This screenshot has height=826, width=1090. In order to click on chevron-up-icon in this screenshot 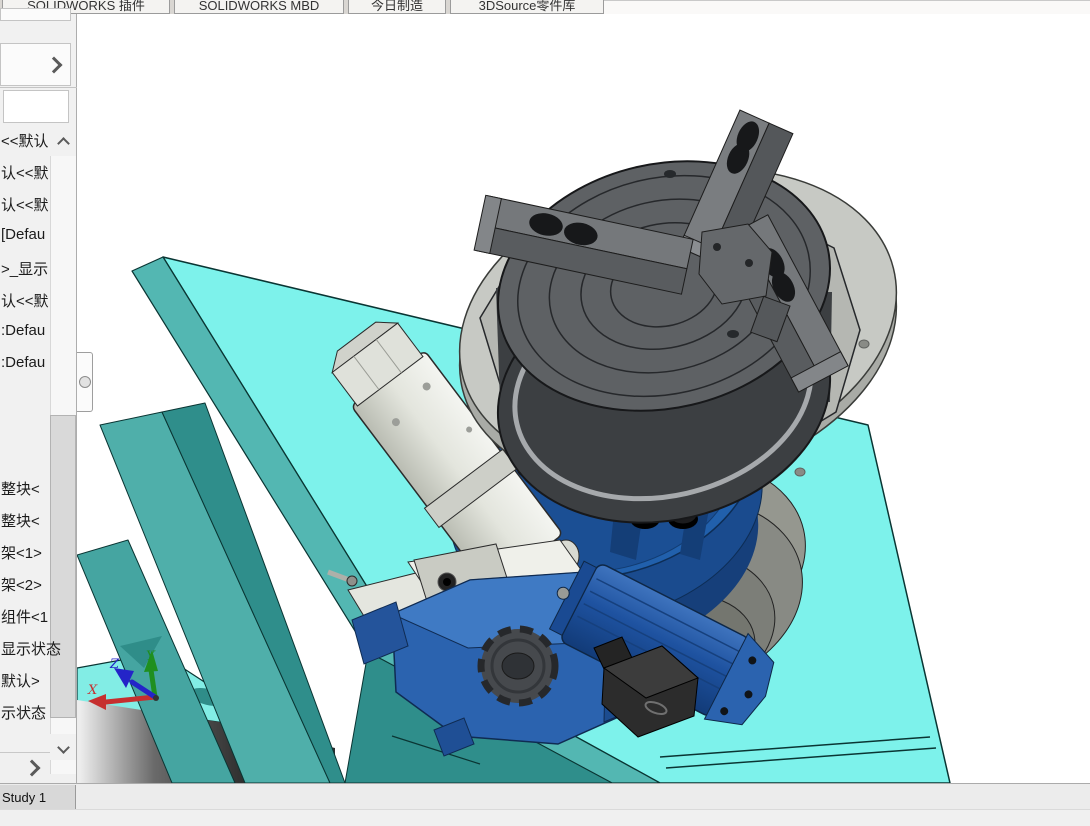, I will do `click(63, 143)`.